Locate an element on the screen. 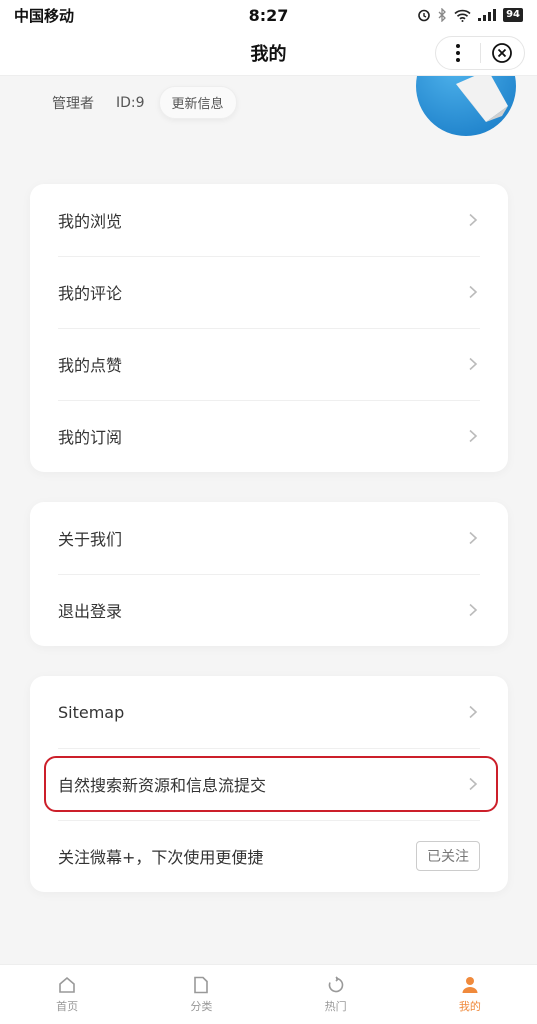 The height and width of the screenshot is (1024, 537). menu-item-label: 我的订阅 is located at coordinates (90, 437).